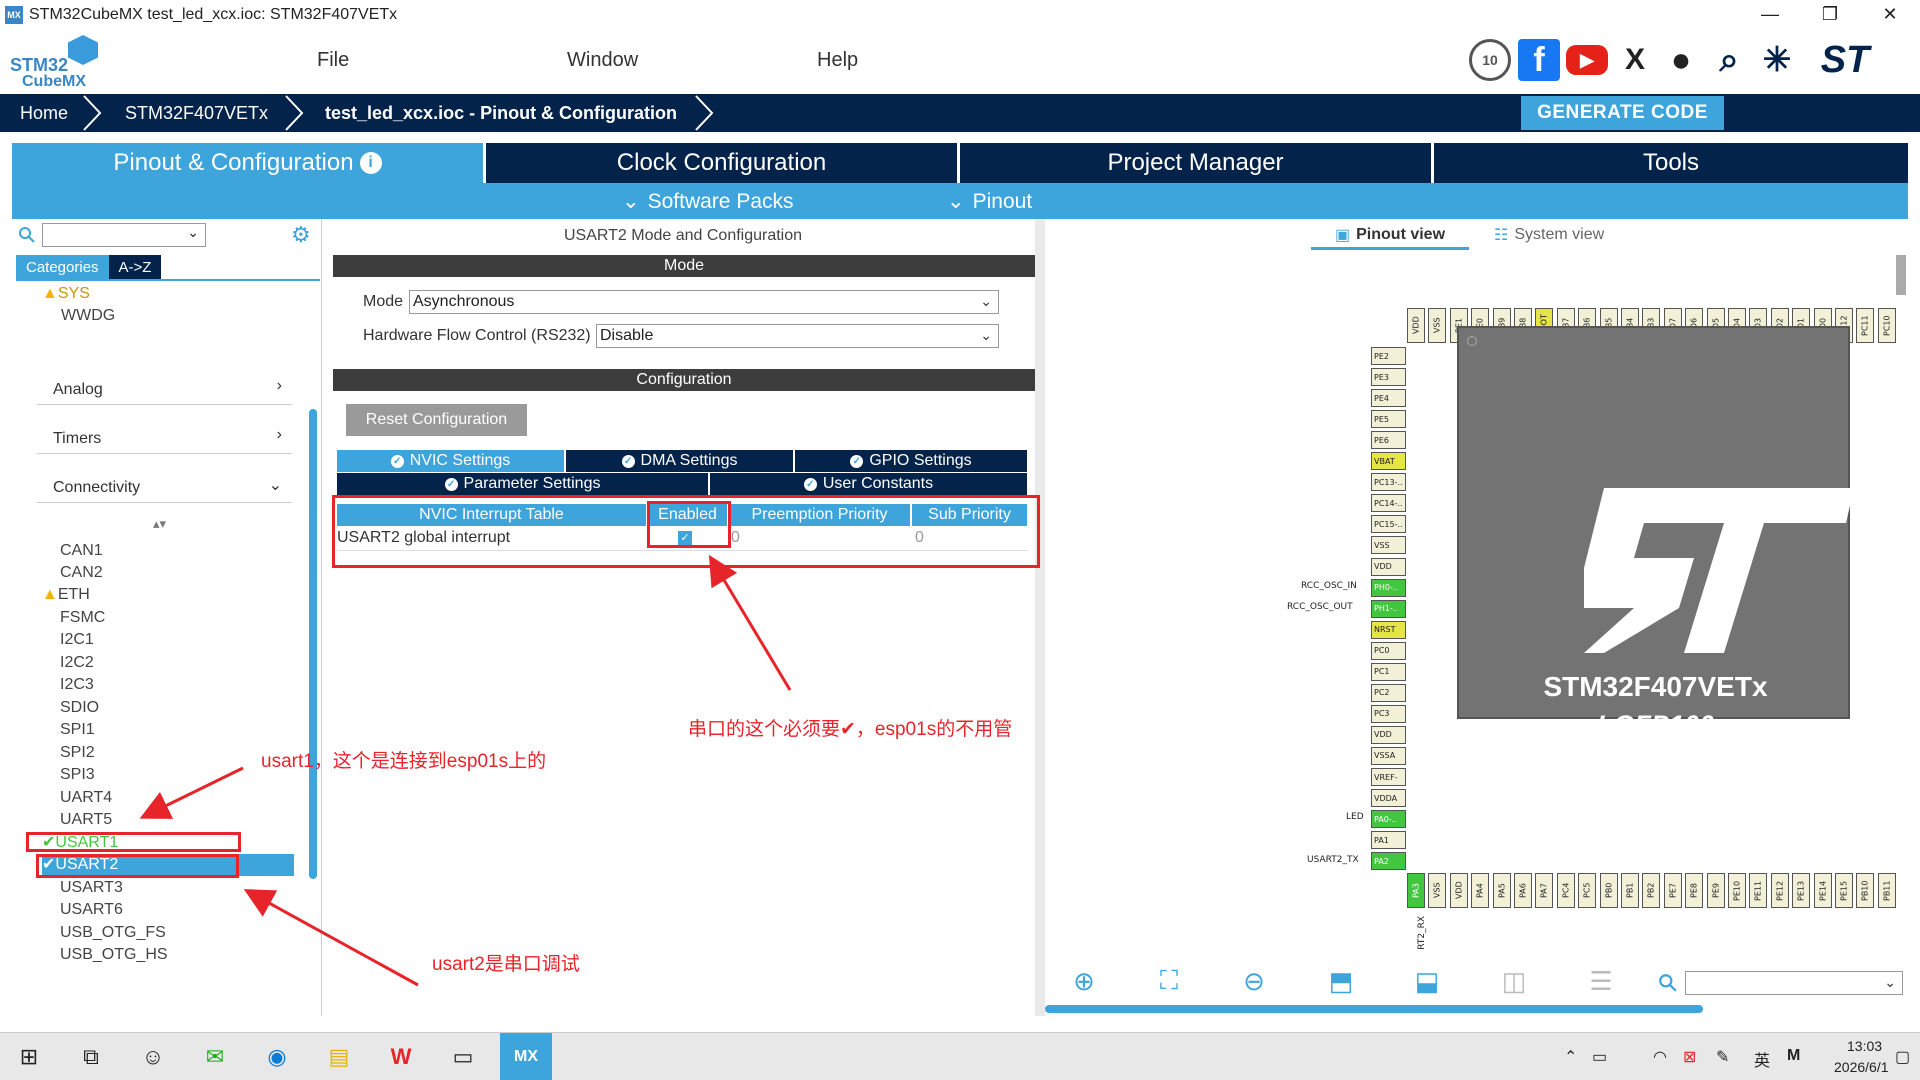 The image size is (1920, 1080). Describe the element at coordinates (114, 955) in the screenshot. I see `peripheral-usb-otg-hs: USB_OTG_HS` at that location.